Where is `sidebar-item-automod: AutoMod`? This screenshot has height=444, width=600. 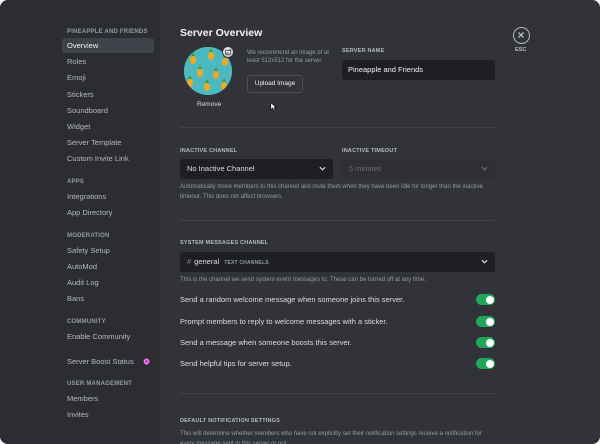
sidebar-item-automod: AutoMod is located at coordinates (108, 266).